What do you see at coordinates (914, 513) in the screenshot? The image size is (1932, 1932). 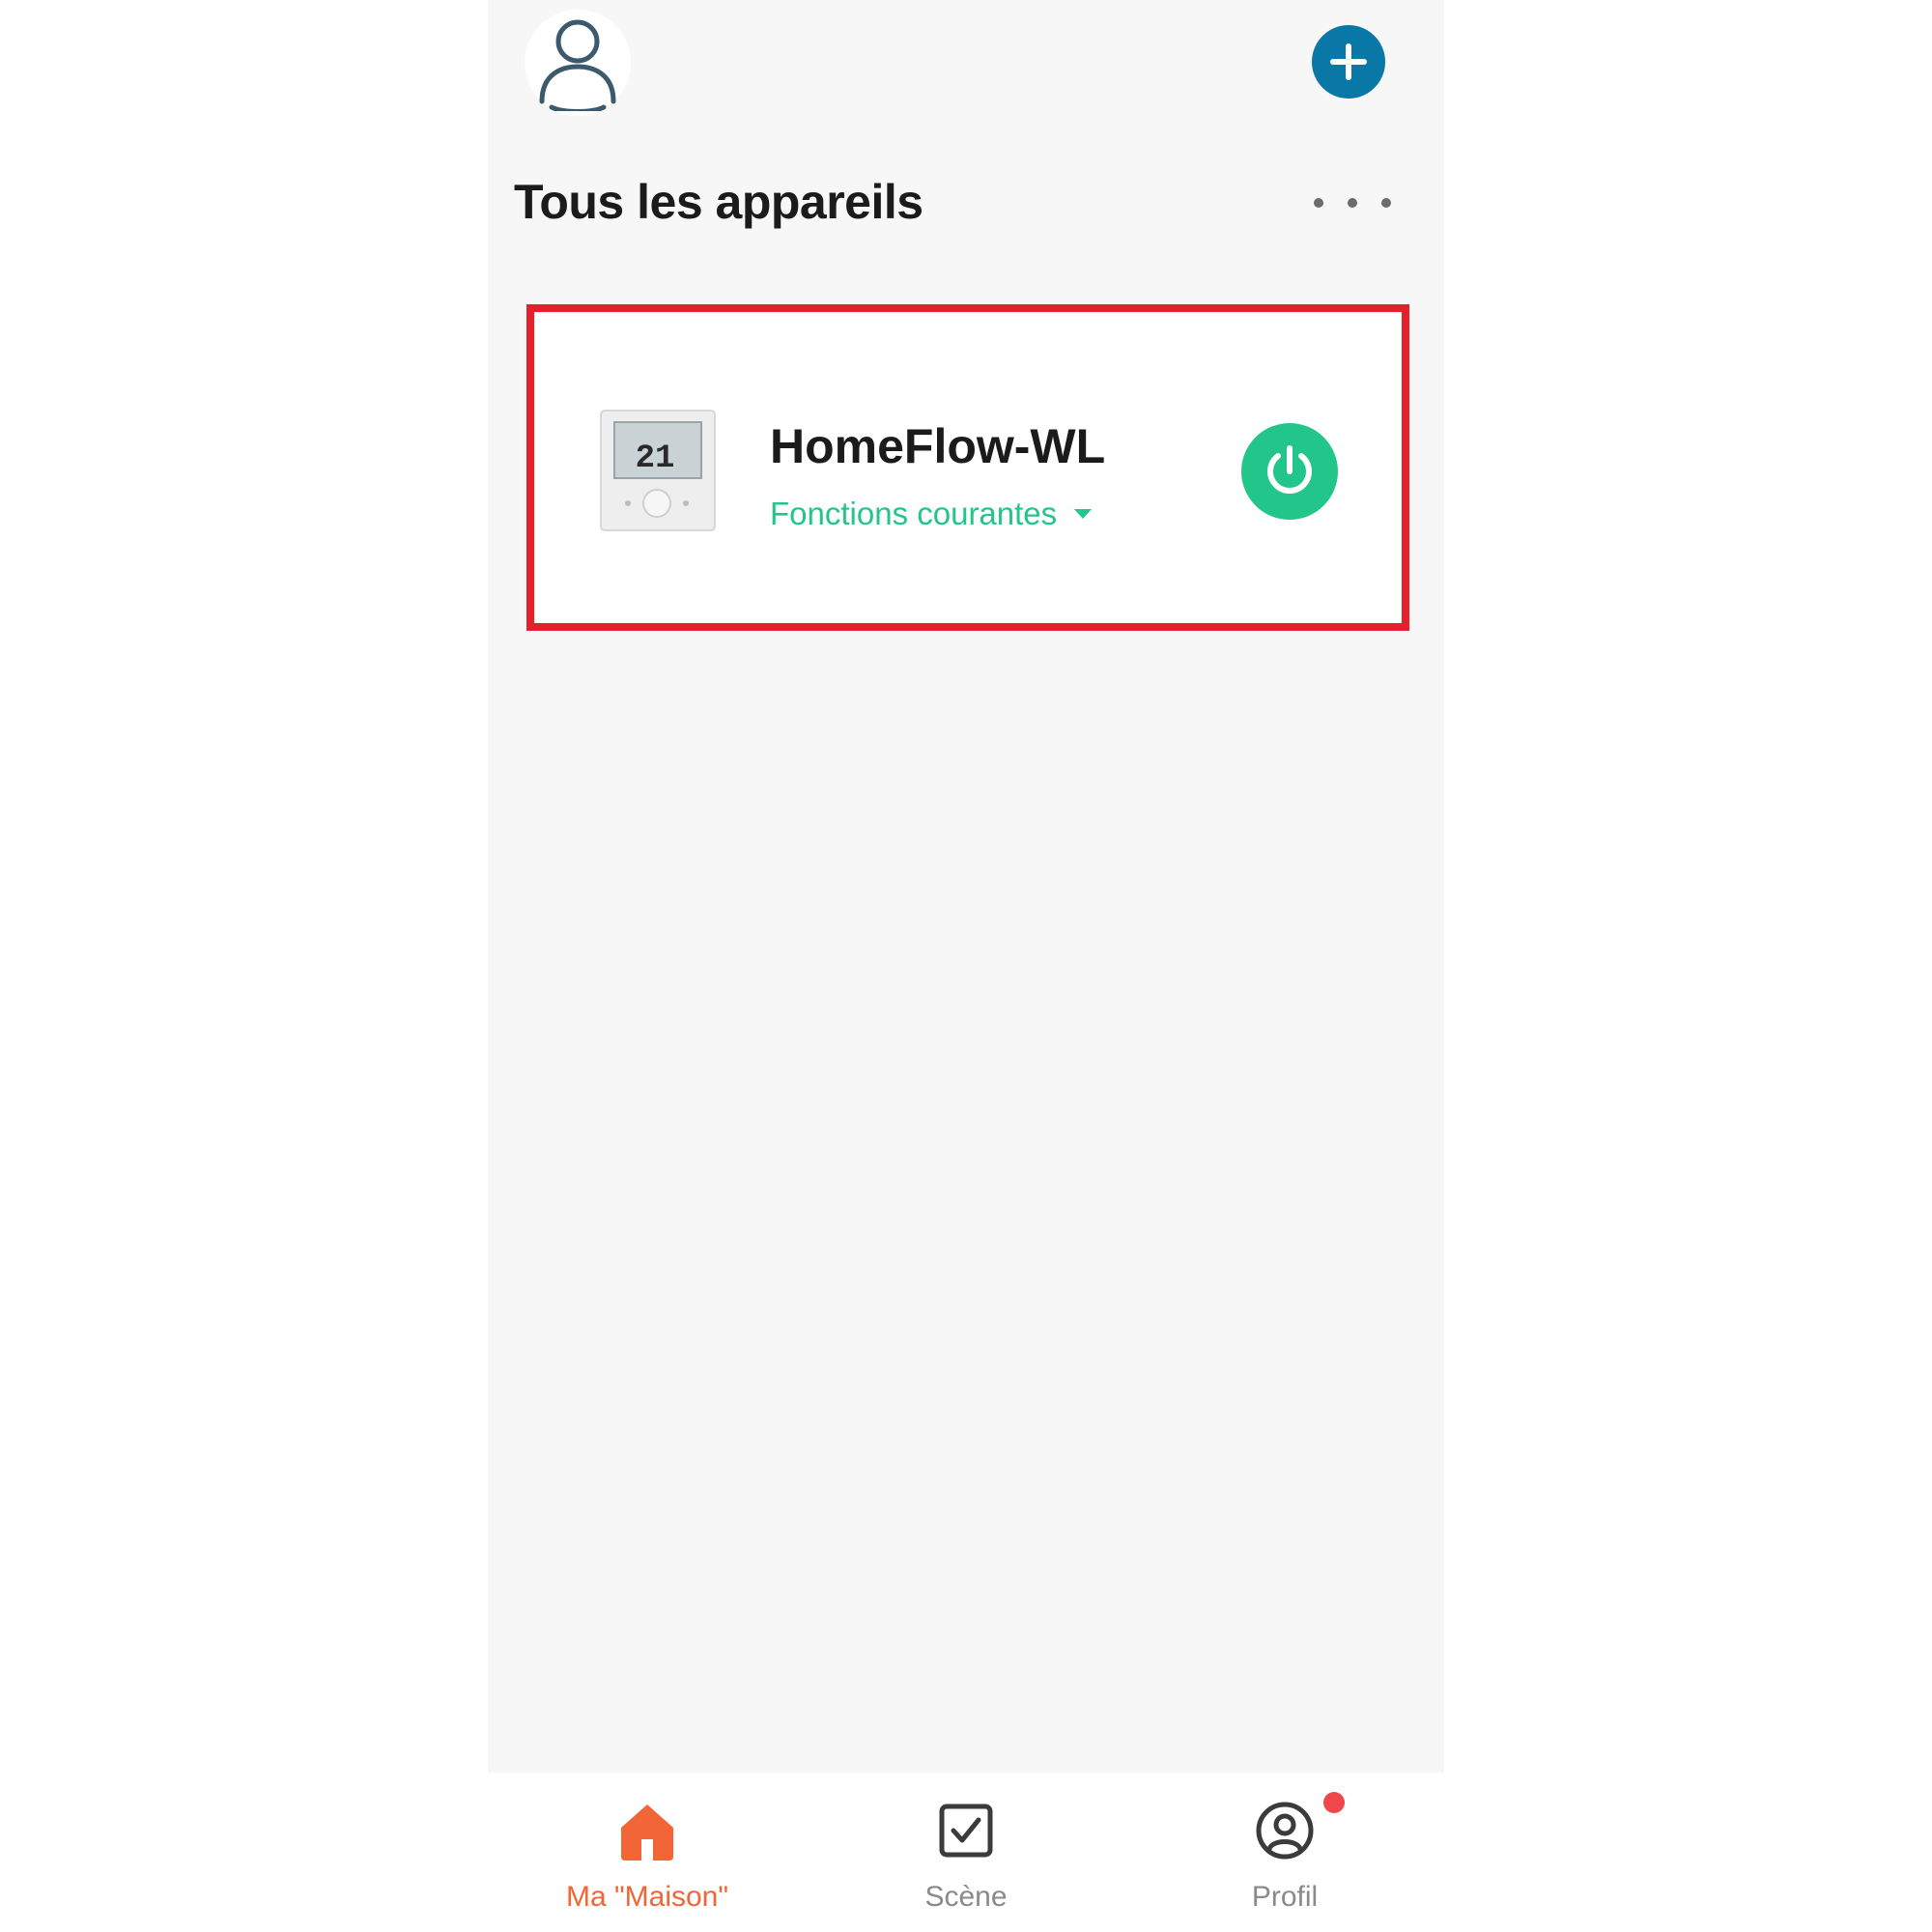 I see `functions-label: Fonctions courantes` at bounding box center [914, 513].